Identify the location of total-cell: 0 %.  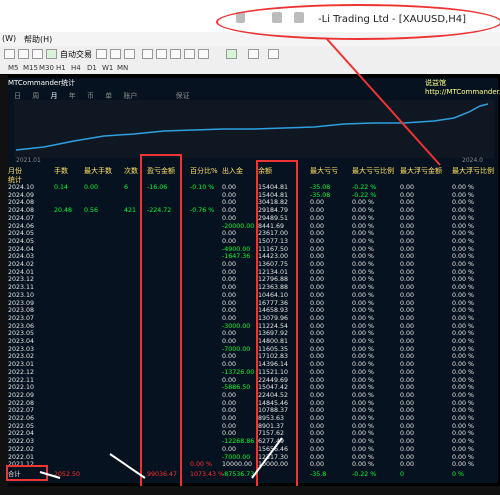
(458, 474).